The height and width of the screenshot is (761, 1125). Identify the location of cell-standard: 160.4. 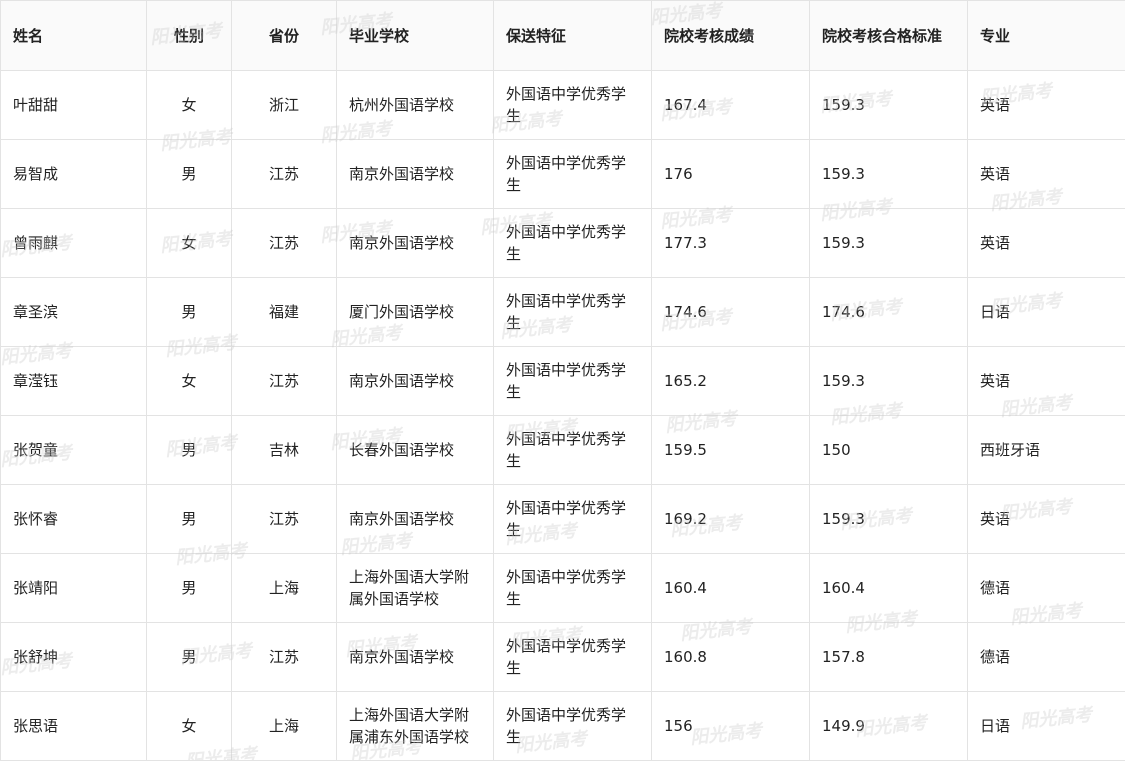
(889, 588).